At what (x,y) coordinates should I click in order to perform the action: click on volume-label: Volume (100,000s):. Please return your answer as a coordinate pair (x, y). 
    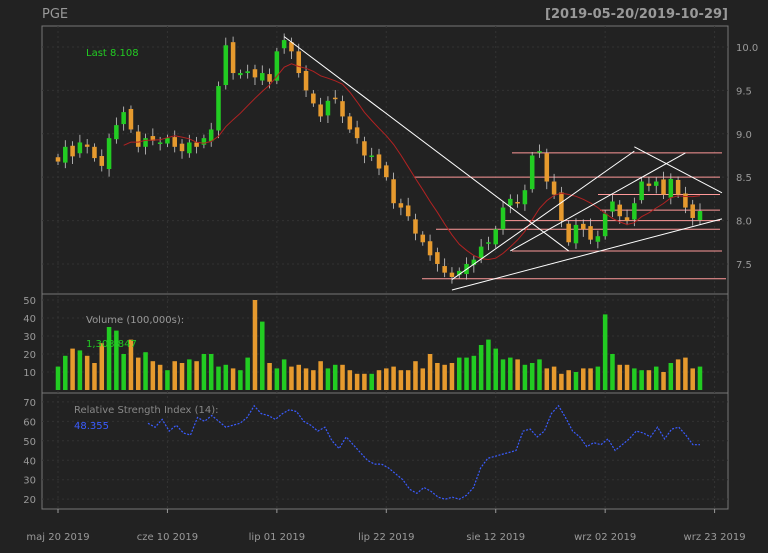
    Looking at the image, I should click on (135, 320).